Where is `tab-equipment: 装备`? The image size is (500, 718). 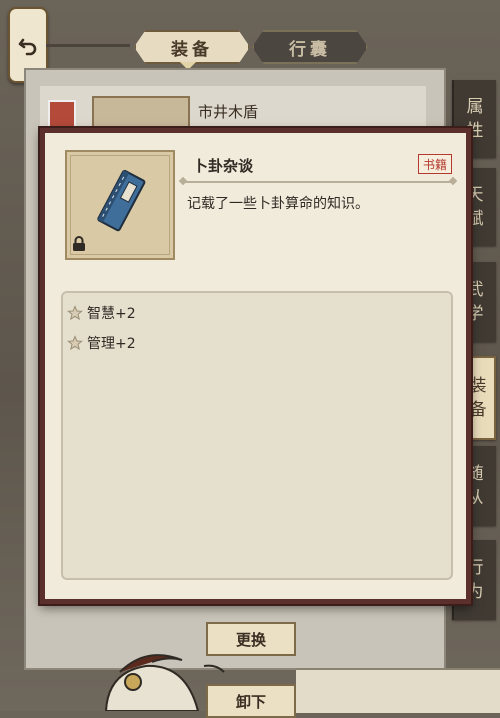
tab-equipment: 装备 is located at coordinates (192, 47).